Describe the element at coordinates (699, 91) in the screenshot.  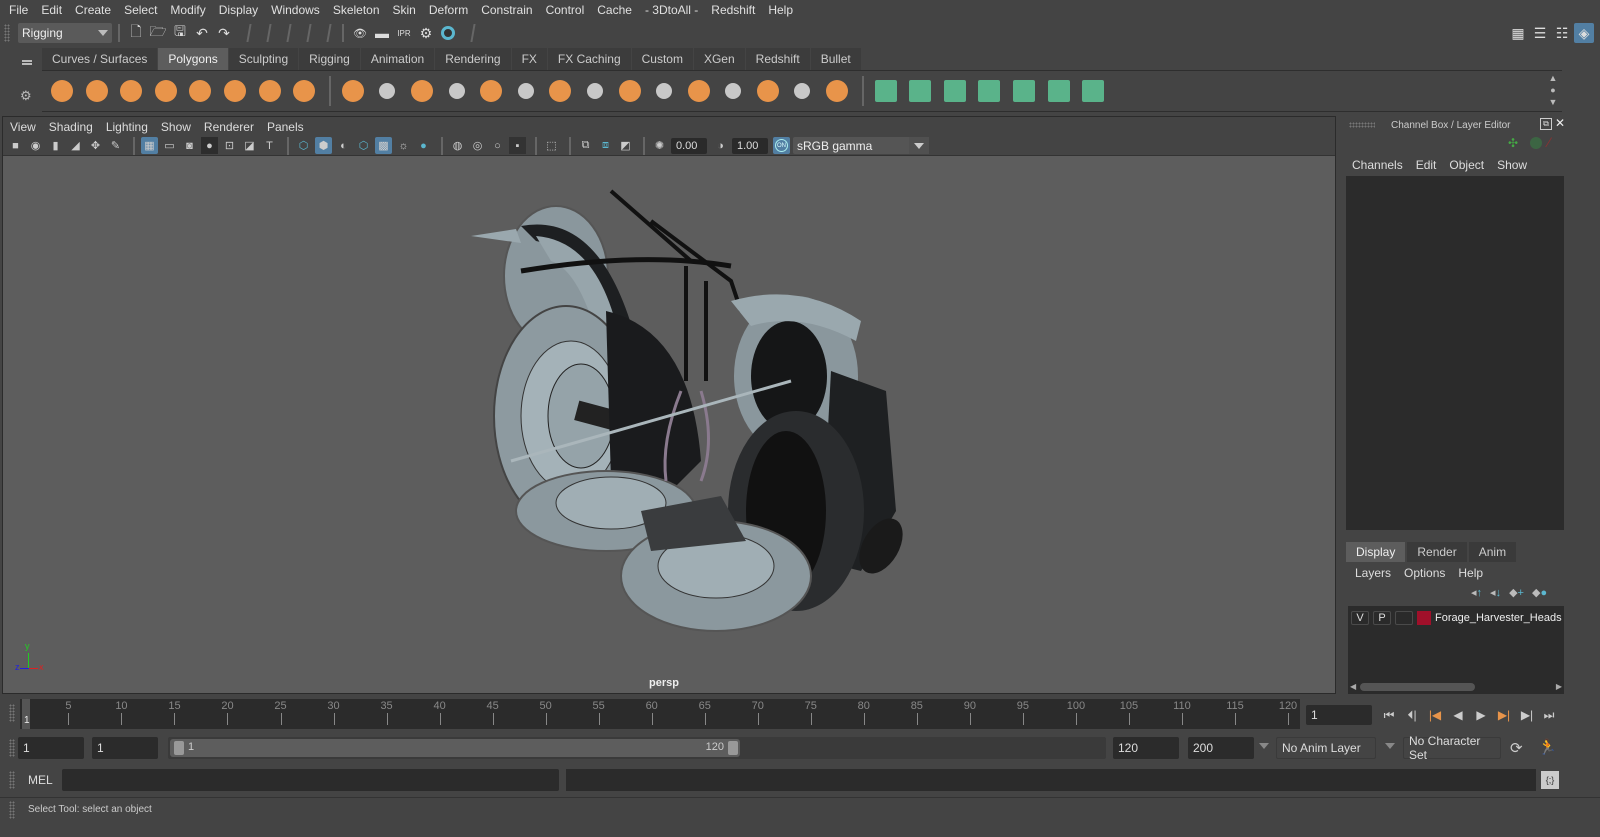
I see `insert-edge-loop-icon` at that location.